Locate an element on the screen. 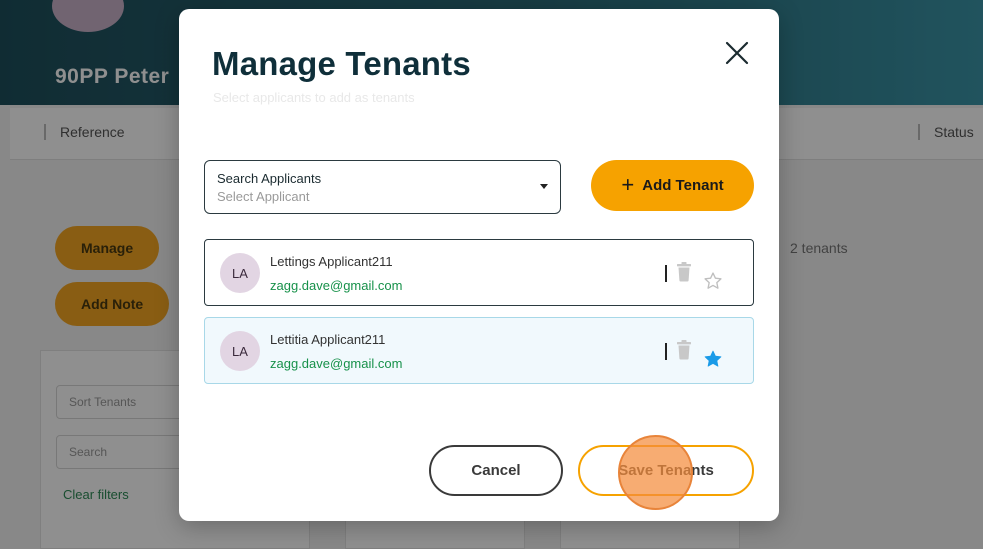  save-tenants-button: Save Tenants is located at coordinates (666, 470).